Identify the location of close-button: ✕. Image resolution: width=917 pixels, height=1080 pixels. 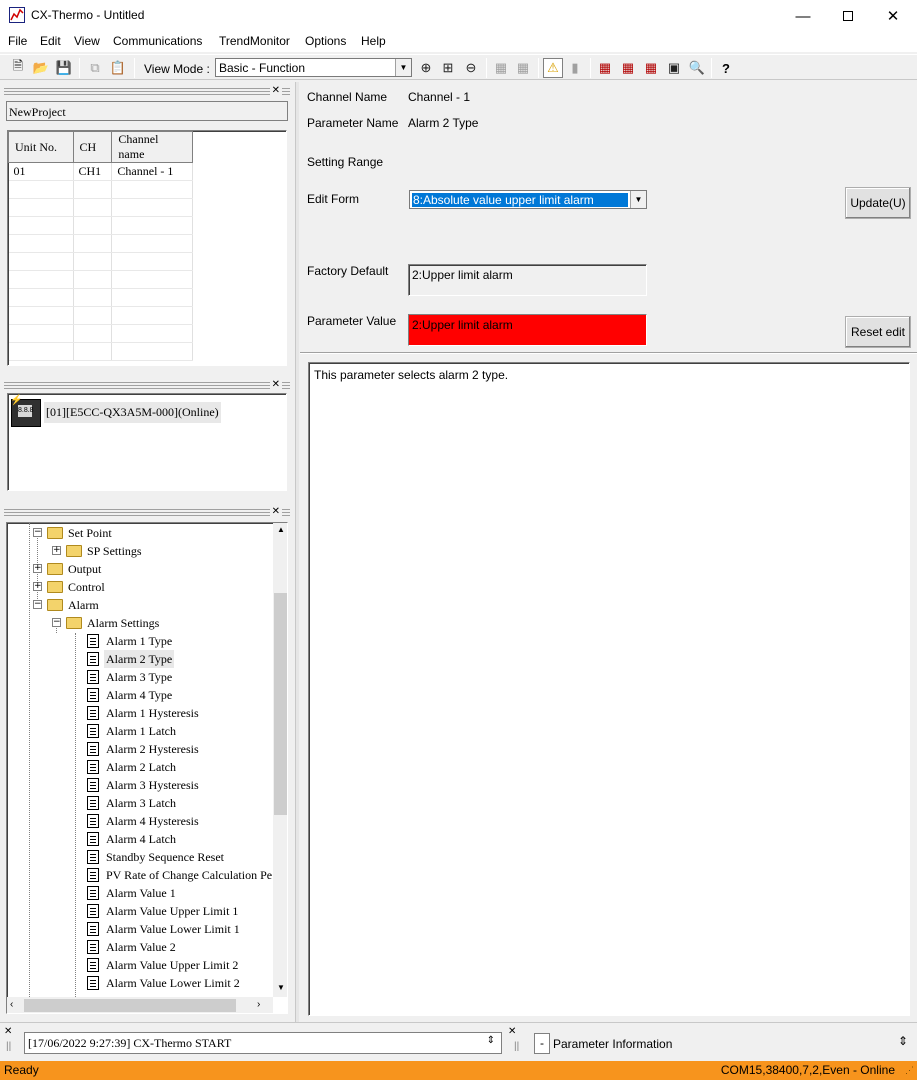
(893, 16).